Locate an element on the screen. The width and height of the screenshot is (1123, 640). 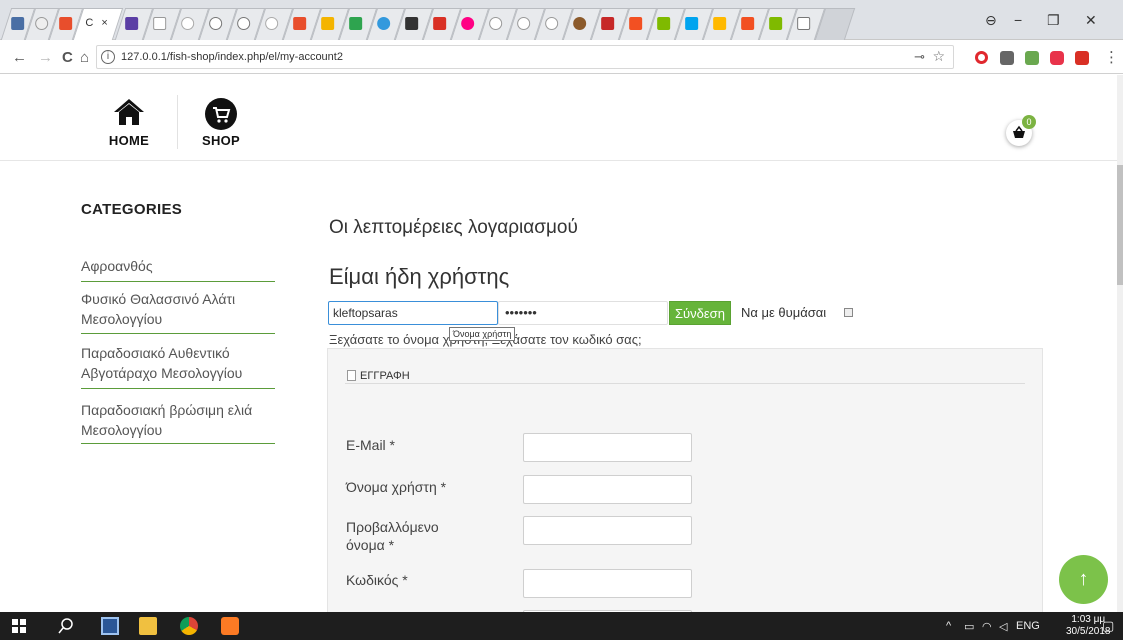
file-explorer-icon is located at coordinates (148, 626).